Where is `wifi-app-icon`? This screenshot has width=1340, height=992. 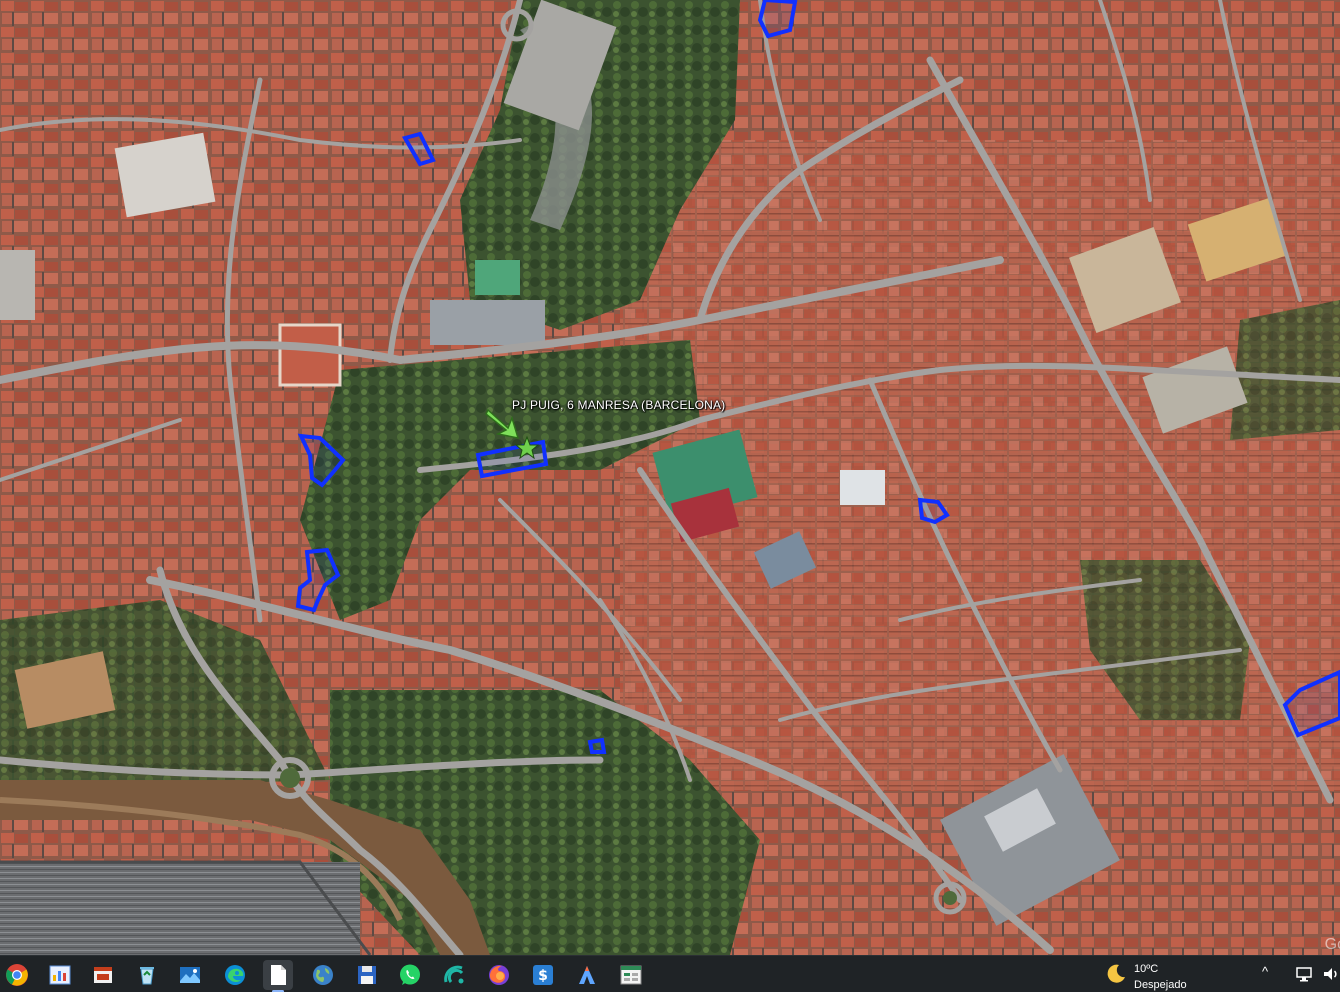
wifi-app-icon is located at coordinates (455, 975).